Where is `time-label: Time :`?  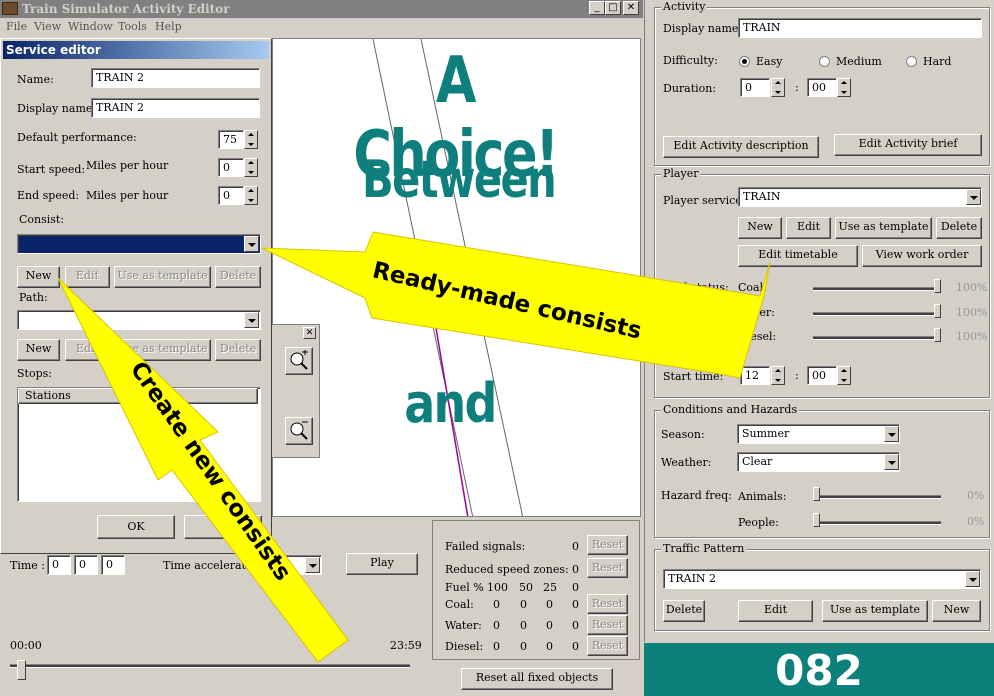
time-label: Time : is located at coordinates (27, 565).